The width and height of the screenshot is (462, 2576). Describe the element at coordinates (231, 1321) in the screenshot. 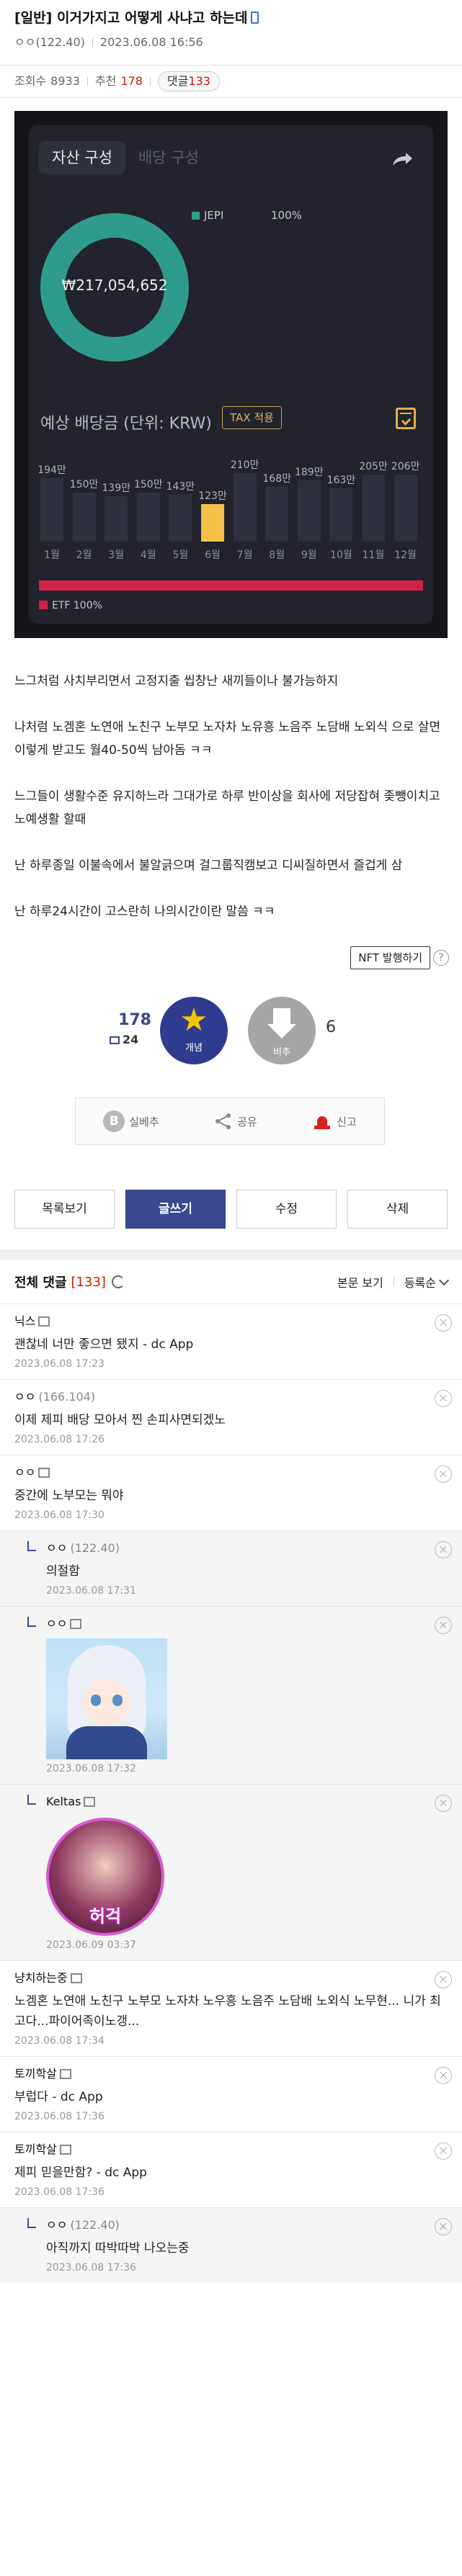

I see `comment-nick: 닉스` at that location.